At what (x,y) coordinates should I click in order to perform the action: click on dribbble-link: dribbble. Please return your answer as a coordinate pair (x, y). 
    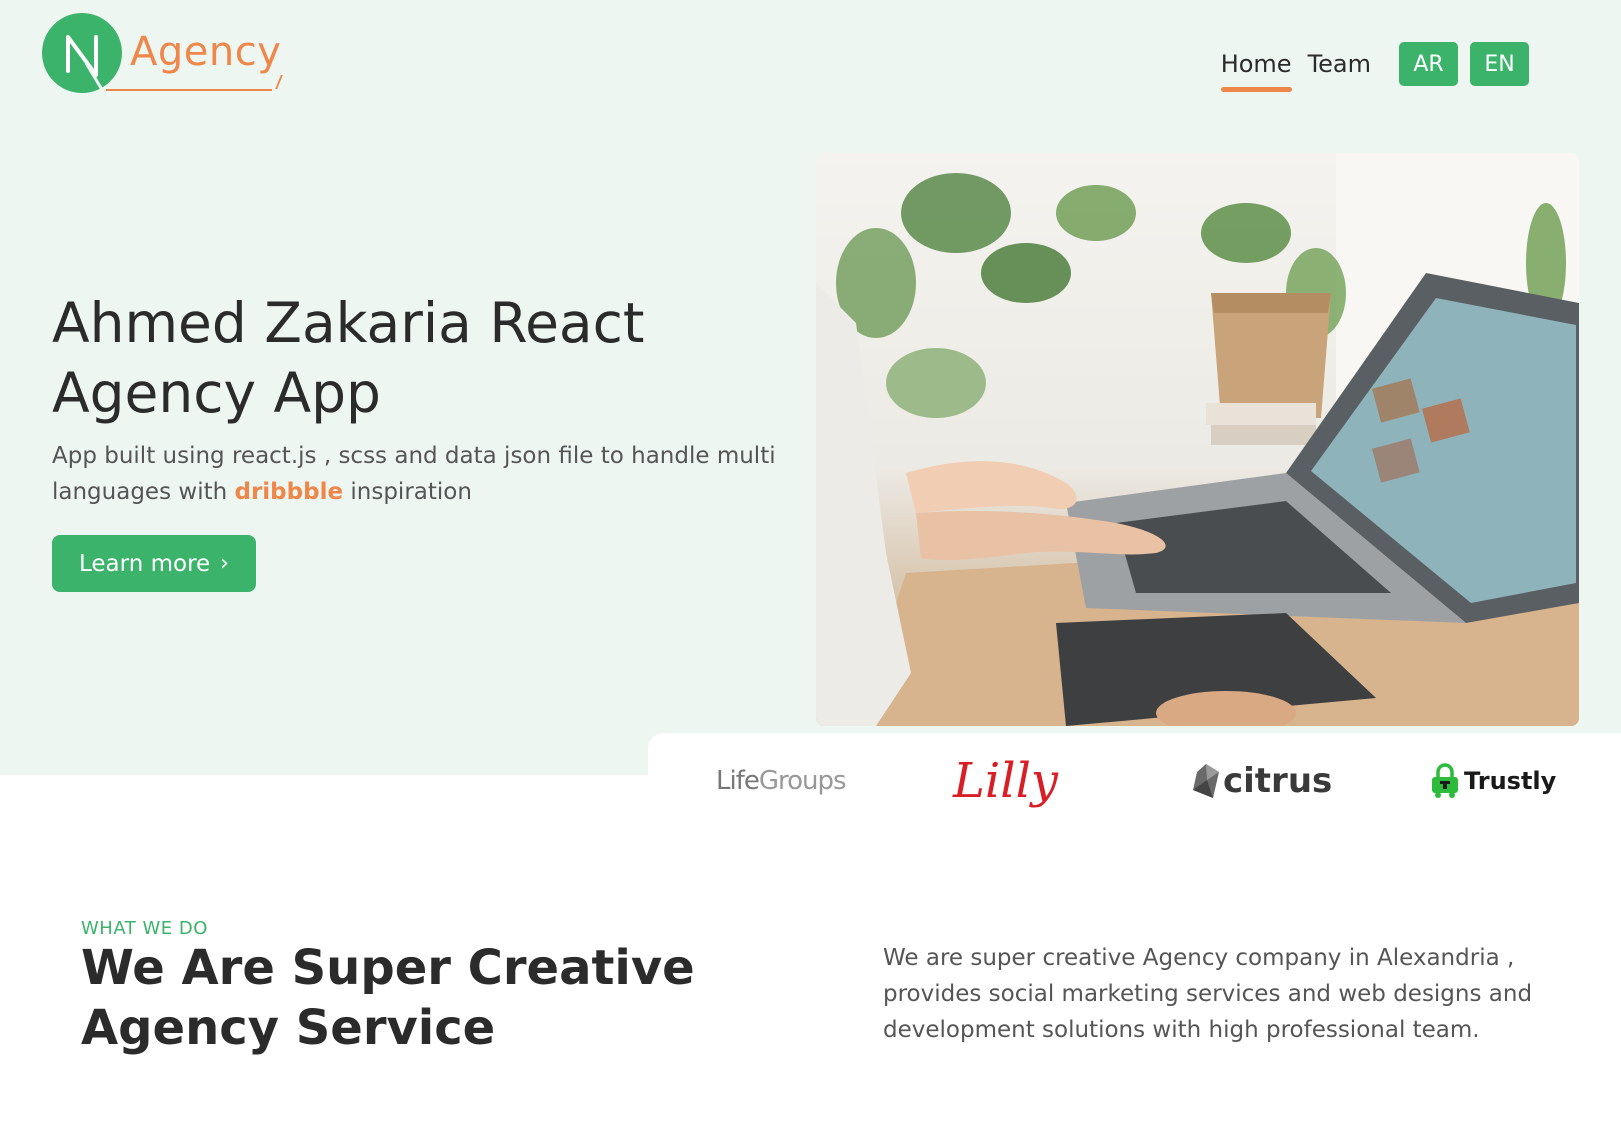
    Looking at the image, I should click on (288, 492).